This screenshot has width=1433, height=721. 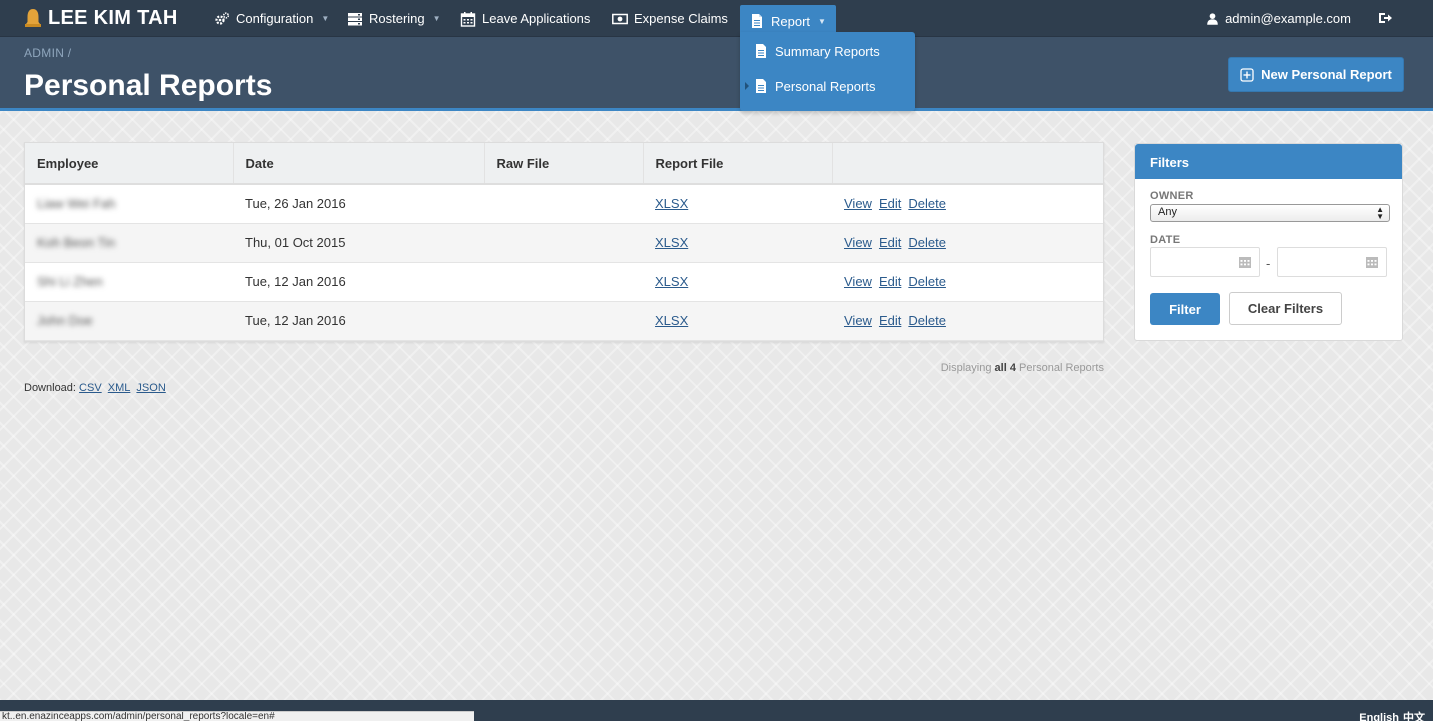 I want to click on pagination-suffix: Personal Reports, so click(x=1061, y=368).